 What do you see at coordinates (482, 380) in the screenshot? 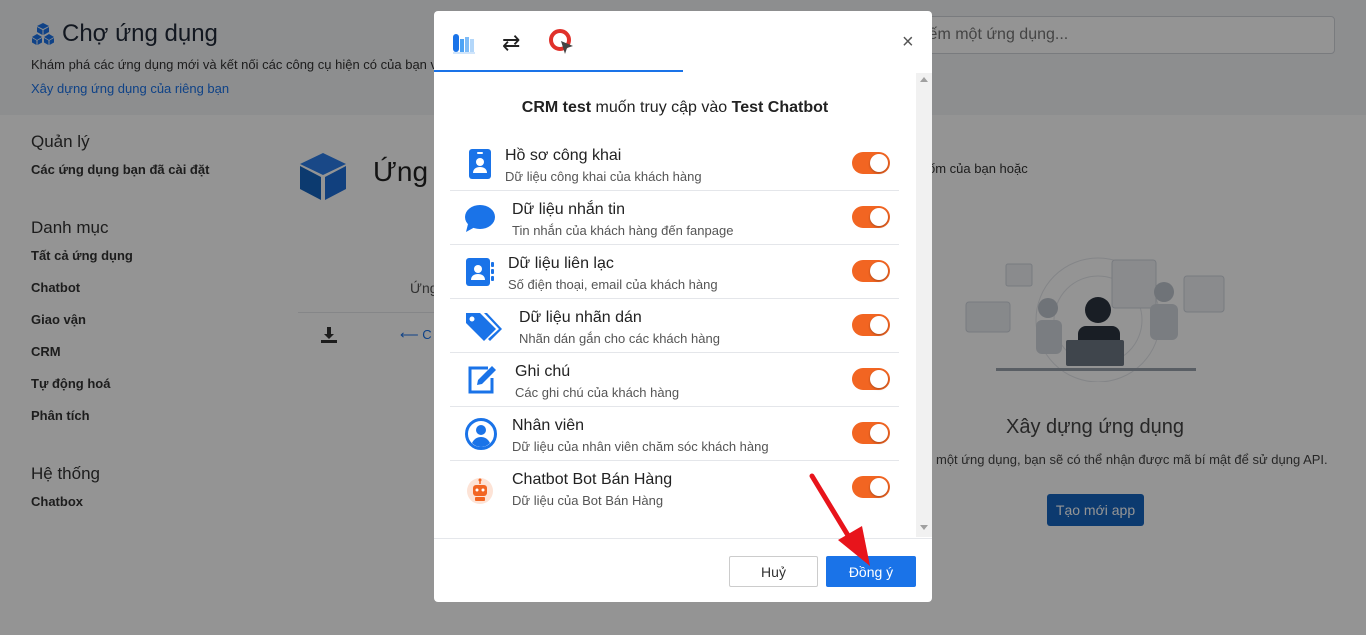
I see `edit-note-icon` at bounding box center [482, 380].